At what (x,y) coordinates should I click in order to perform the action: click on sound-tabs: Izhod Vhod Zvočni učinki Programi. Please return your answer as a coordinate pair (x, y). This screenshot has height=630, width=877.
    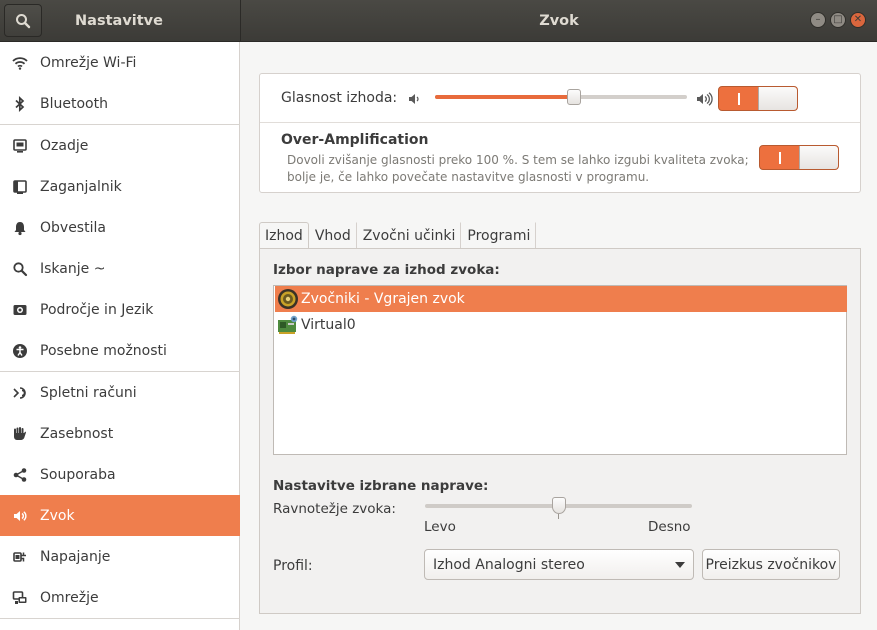
    Looking at the image, I should click on (398, 235).